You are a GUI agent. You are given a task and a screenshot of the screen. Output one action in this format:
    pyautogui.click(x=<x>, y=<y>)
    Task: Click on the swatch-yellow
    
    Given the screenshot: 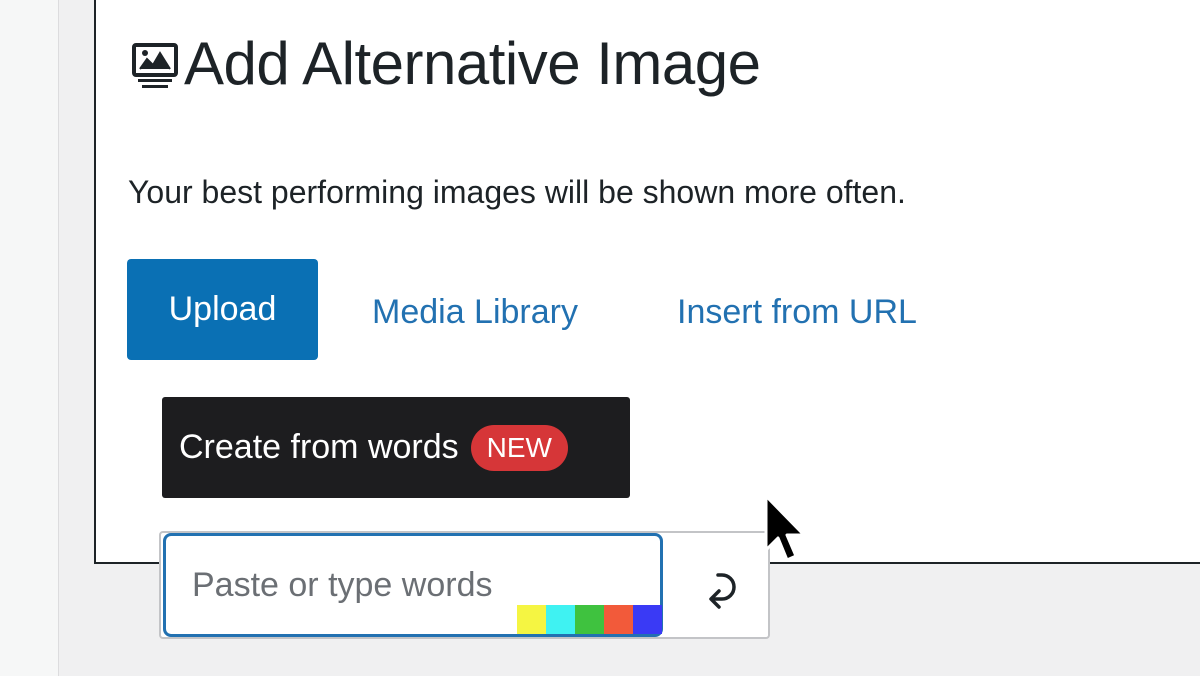 What is the action you would take?
    pyautogui.click(x=531, y=619)
    